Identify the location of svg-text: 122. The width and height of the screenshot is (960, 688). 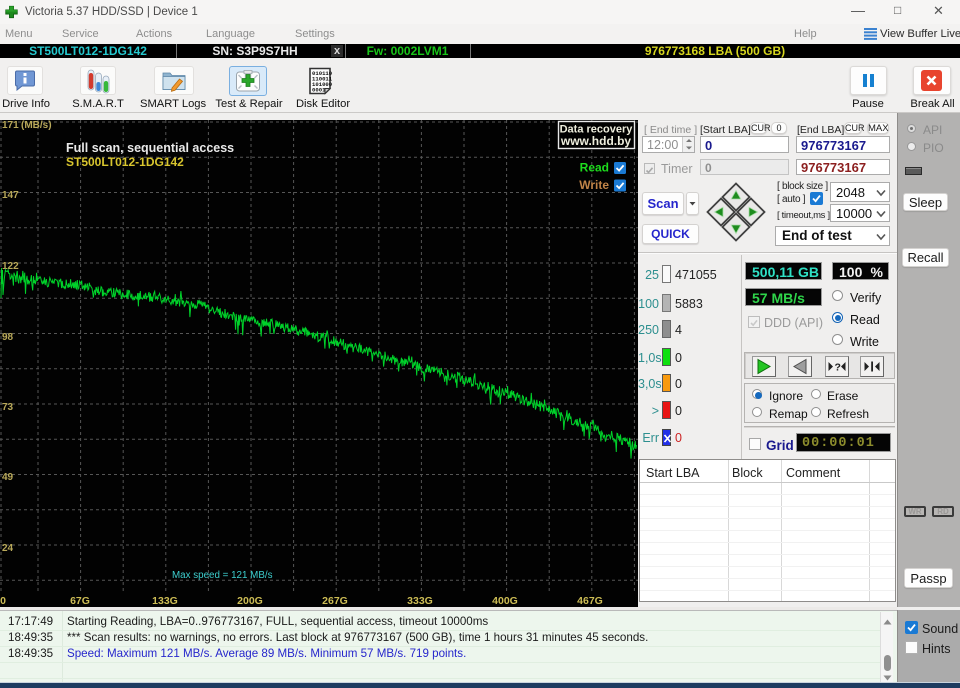
(10, 266).